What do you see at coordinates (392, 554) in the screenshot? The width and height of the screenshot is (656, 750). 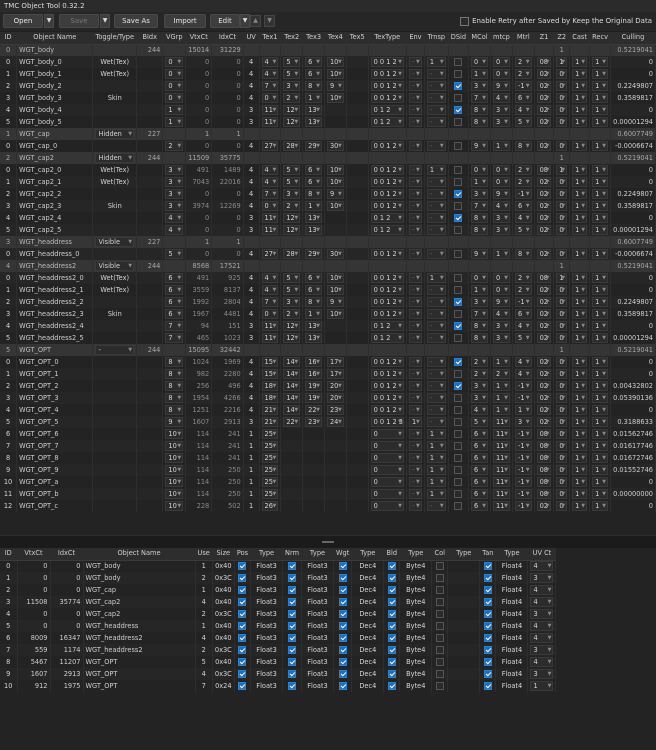 I see `column-header: Bld` at bounding box center [392, 554].